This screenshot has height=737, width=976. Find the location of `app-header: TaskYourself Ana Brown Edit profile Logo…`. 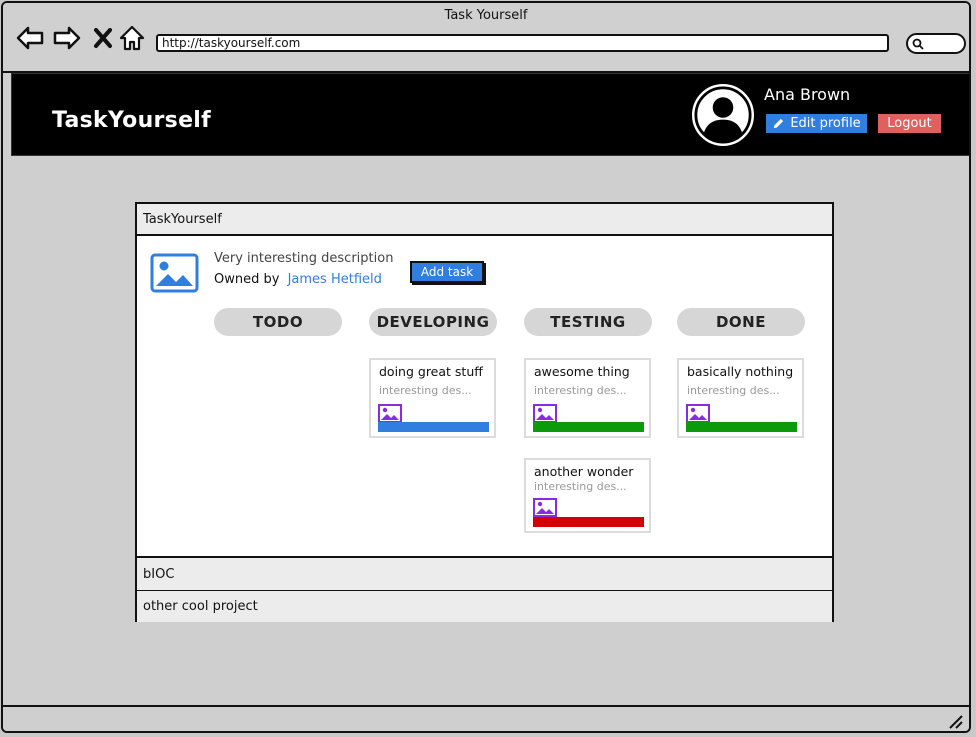

app-header: TaskYourself Ana Brown Edit profile Logo… is located at coordinates (490, 114).